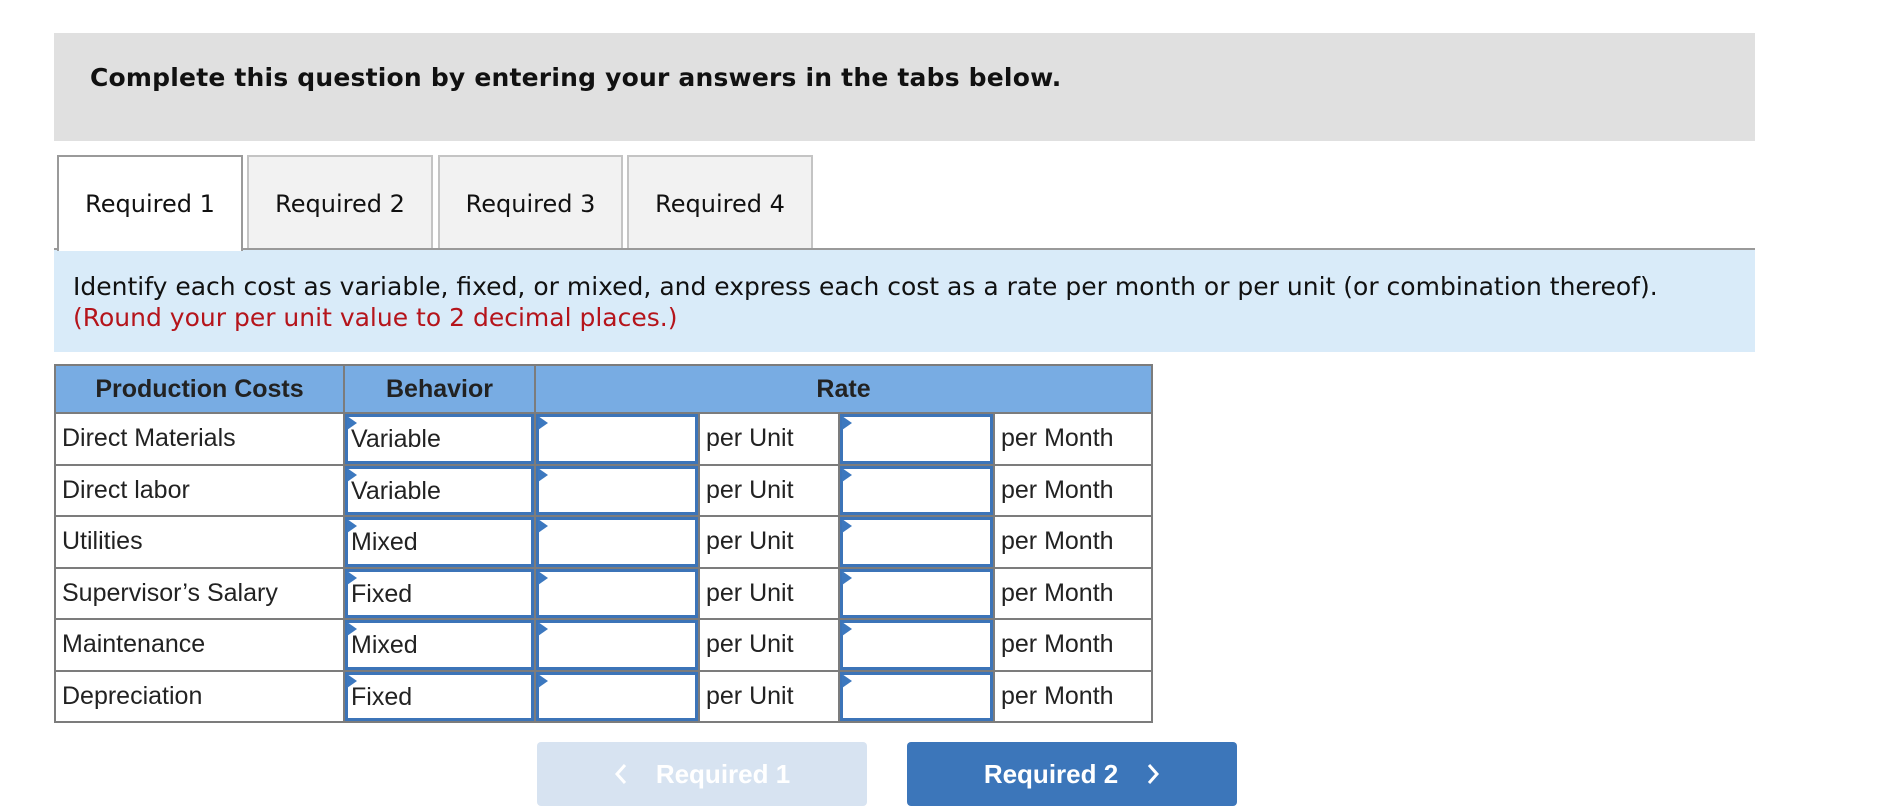 The height and width of the screenshot is (810, 1901). What do you see at coordinates (439, 389) in the screenshot?
I see `header-behavior: Behavior` at bounding box center [439, 389].